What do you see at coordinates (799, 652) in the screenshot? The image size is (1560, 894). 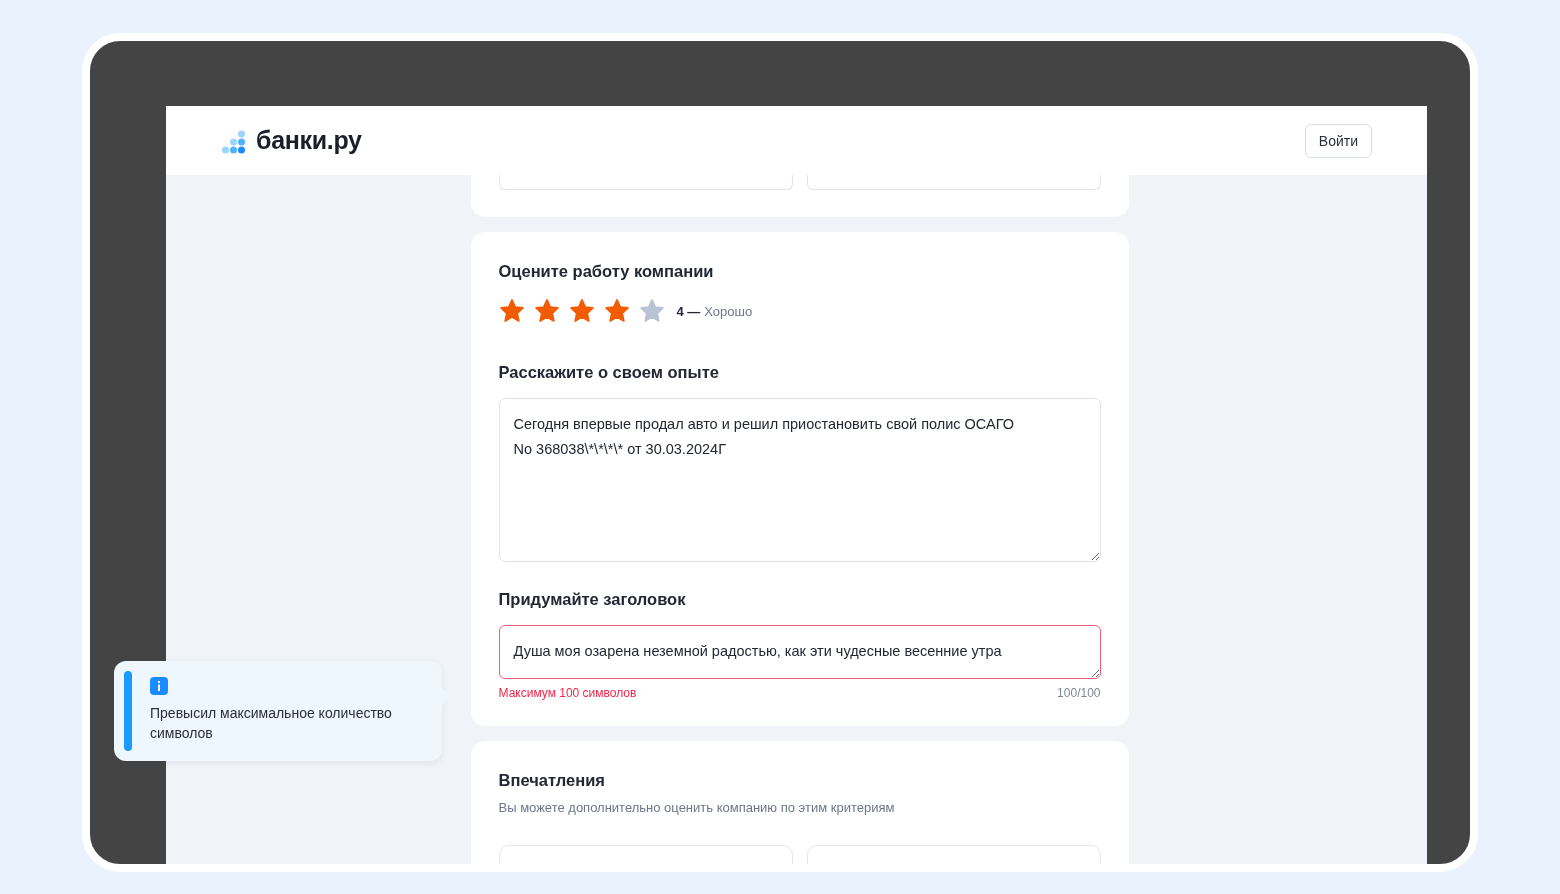 I see `headline-field: Душа моя озарена неземной радостью, как эти чудесные весенние утра` at bounding box center [799, 652].